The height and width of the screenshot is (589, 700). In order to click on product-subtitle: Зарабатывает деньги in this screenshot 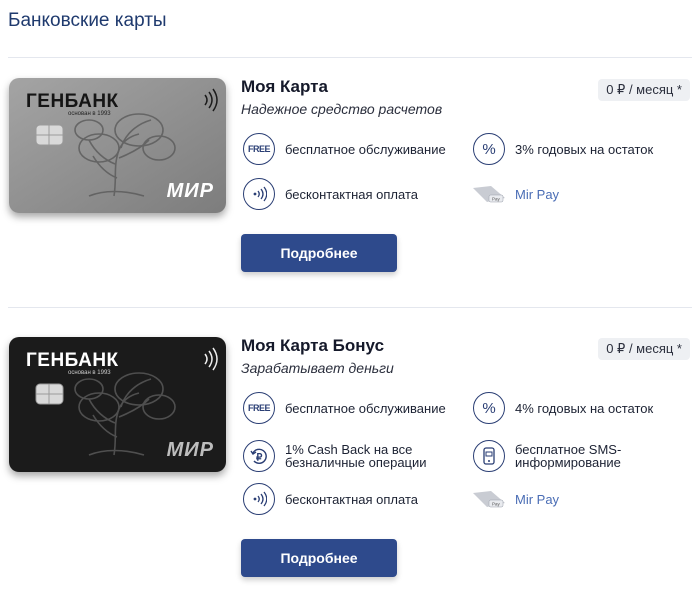, I will do `click(317, 368)`.